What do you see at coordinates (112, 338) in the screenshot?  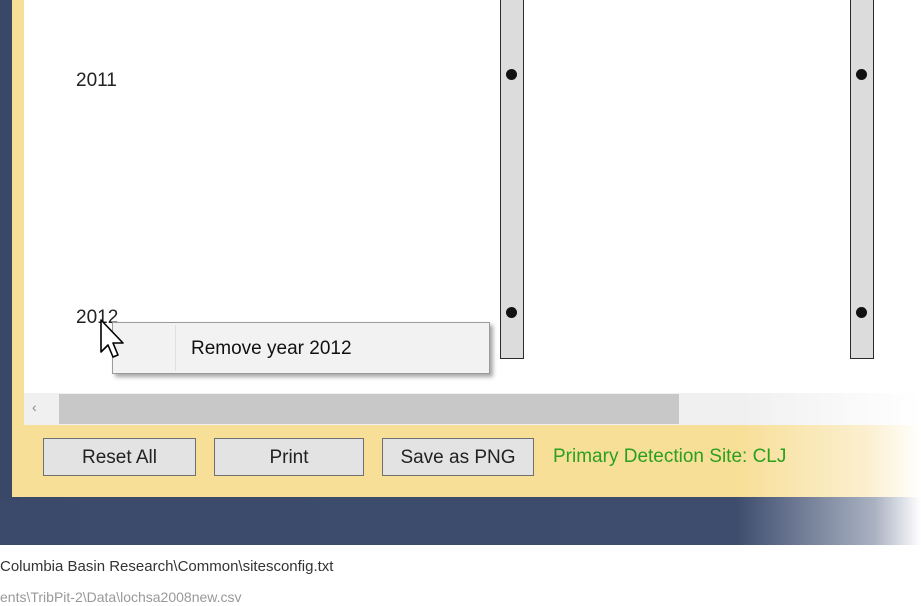 I see `arrow-cursor-icon` at bounding box center [112, 338].